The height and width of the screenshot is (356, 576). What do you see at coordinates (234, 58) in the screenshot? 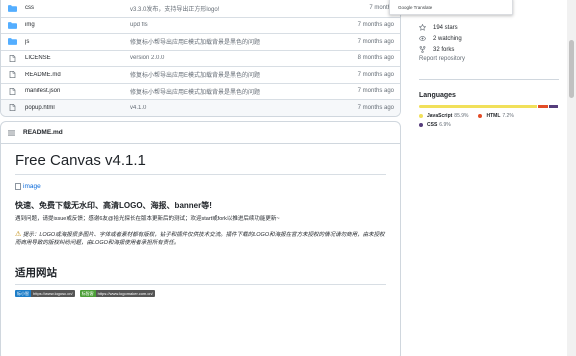
I see `commit-message: version 2.0.0` at bounding box center [234, 58].